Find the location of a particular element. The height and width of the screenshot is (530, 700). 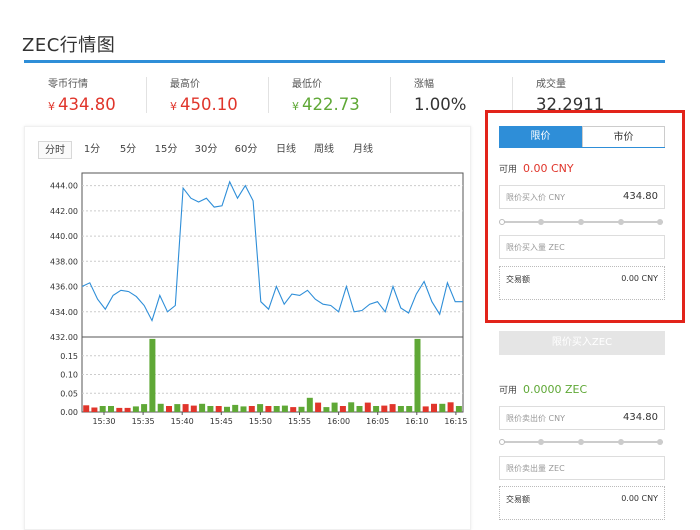

stat-label: 最高价 is located at coordinates (185, 84).